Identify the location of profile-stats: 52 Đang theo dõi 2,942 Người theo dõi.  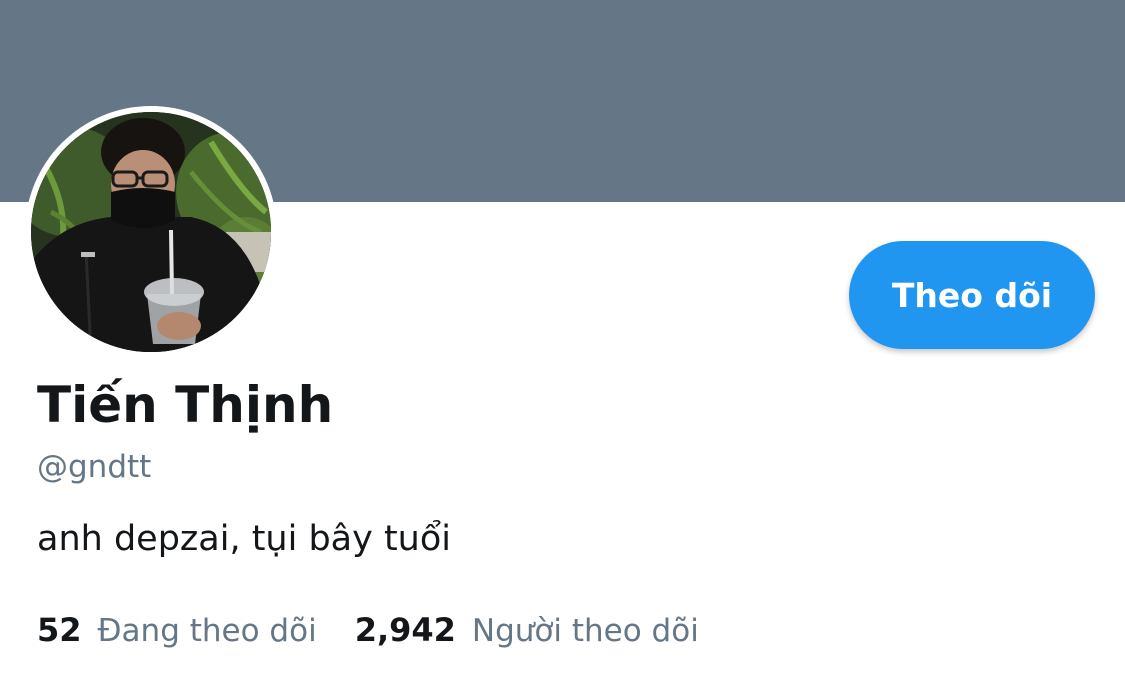
(368, 630).